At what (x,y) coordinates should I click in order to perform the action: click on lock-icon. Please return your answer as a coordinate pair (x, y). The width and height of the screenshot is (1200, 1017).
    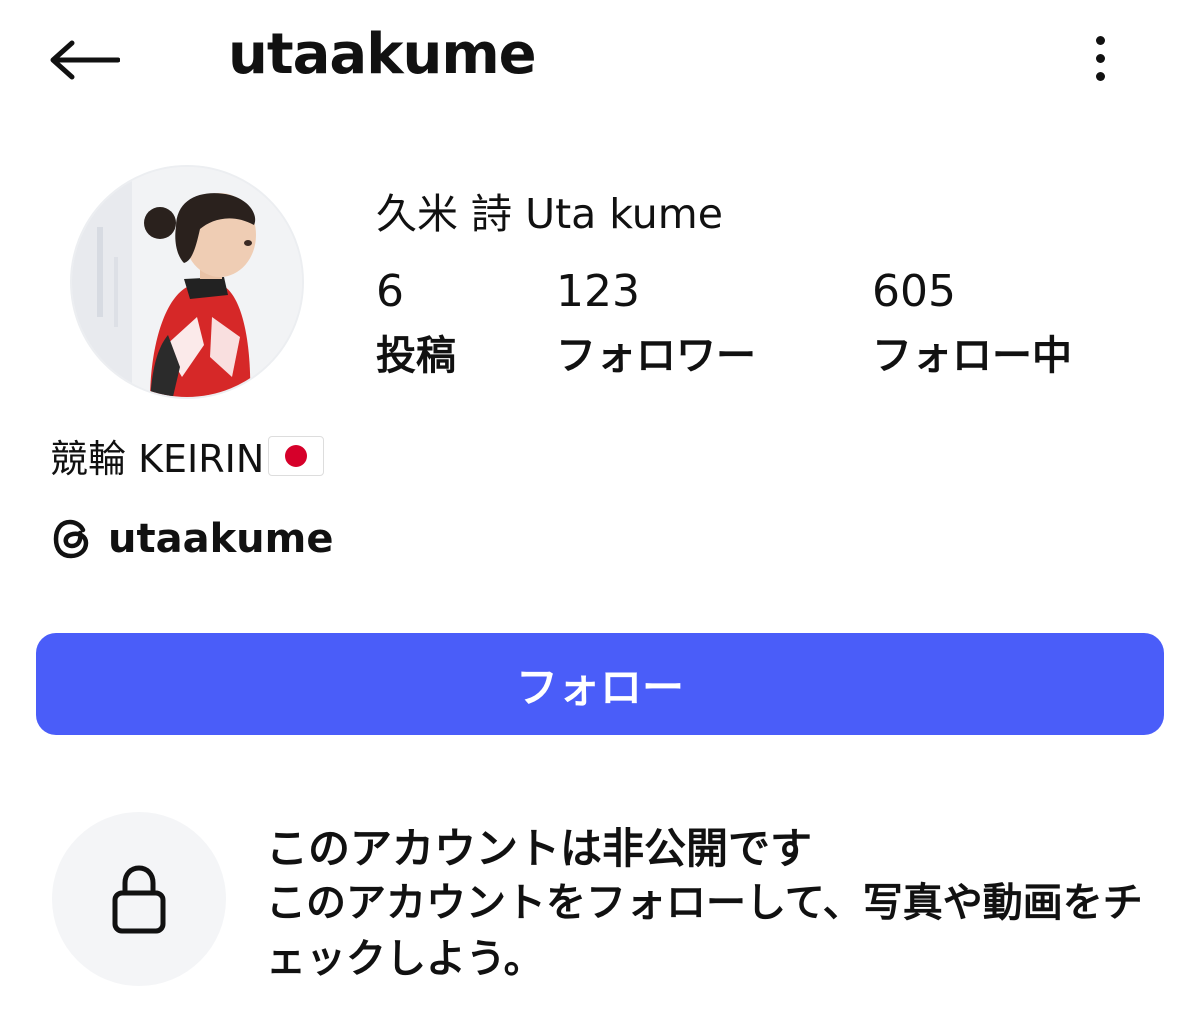
    Looking at the image, I should click on (139, 899).